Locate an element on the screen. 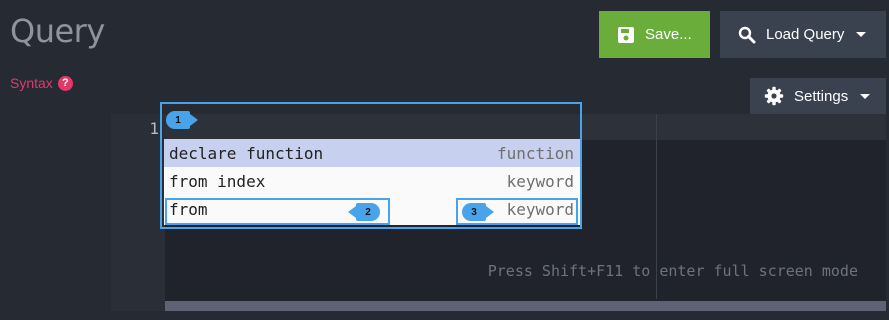  help-icon: ? is located at coordinates (65, 83).